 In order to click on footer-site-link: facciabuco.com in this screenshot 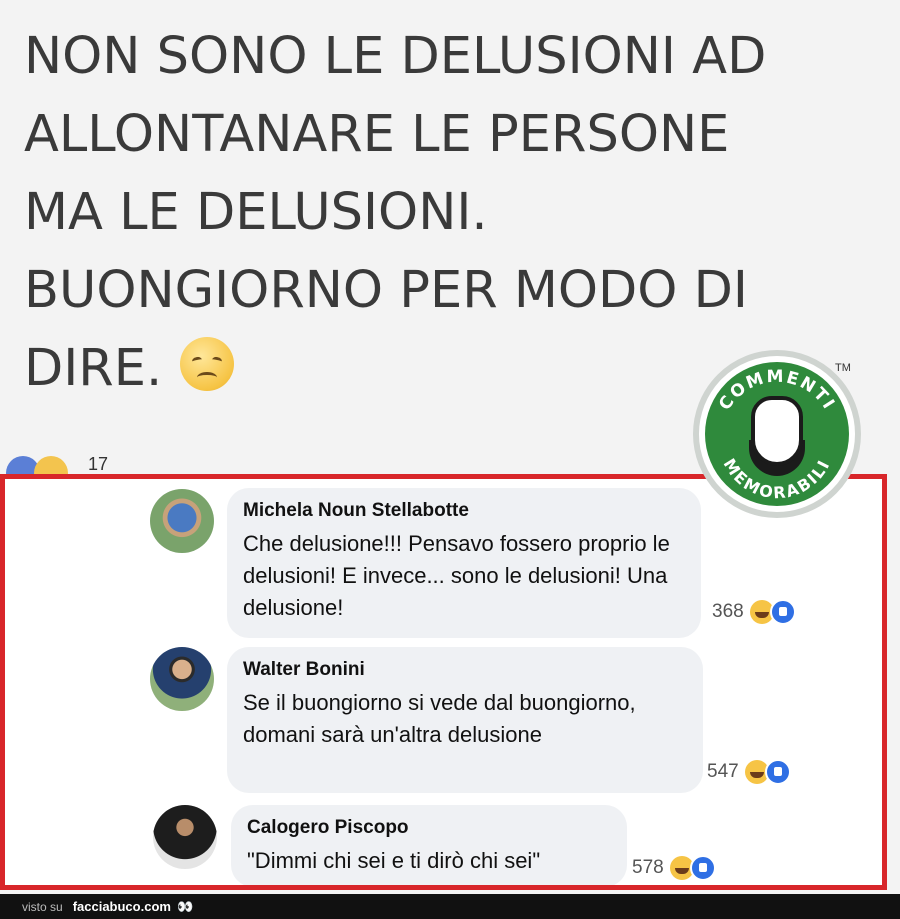, I will do `click(122, 906)`.